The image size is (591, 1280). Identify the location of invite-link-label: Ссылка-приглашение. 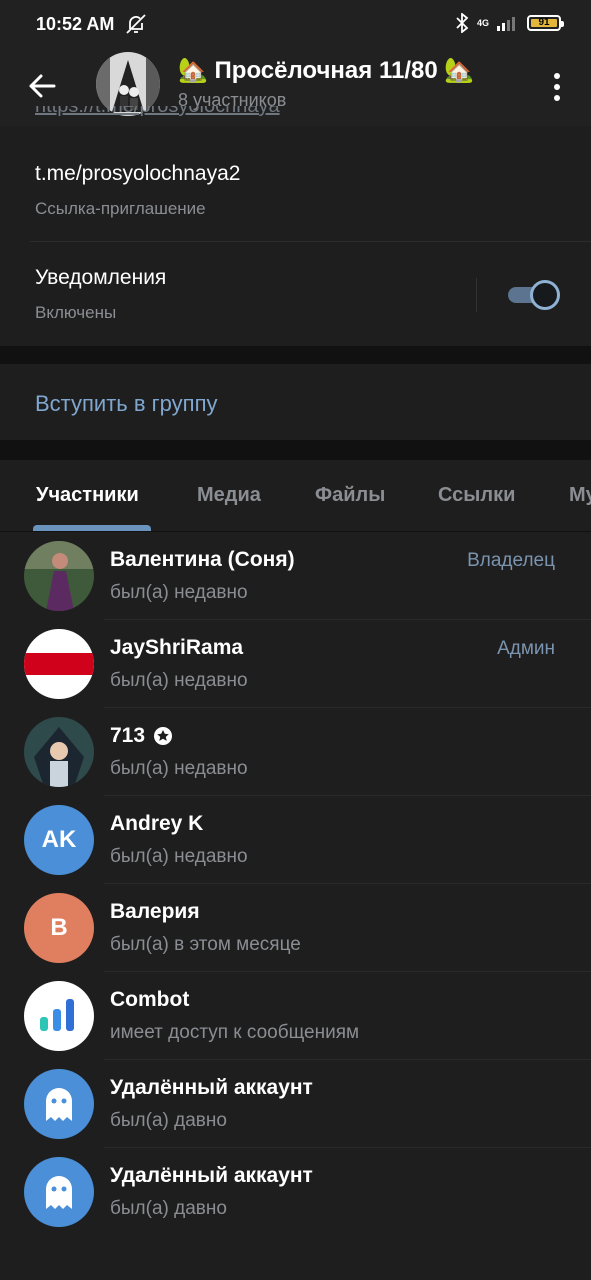
(120, 208).